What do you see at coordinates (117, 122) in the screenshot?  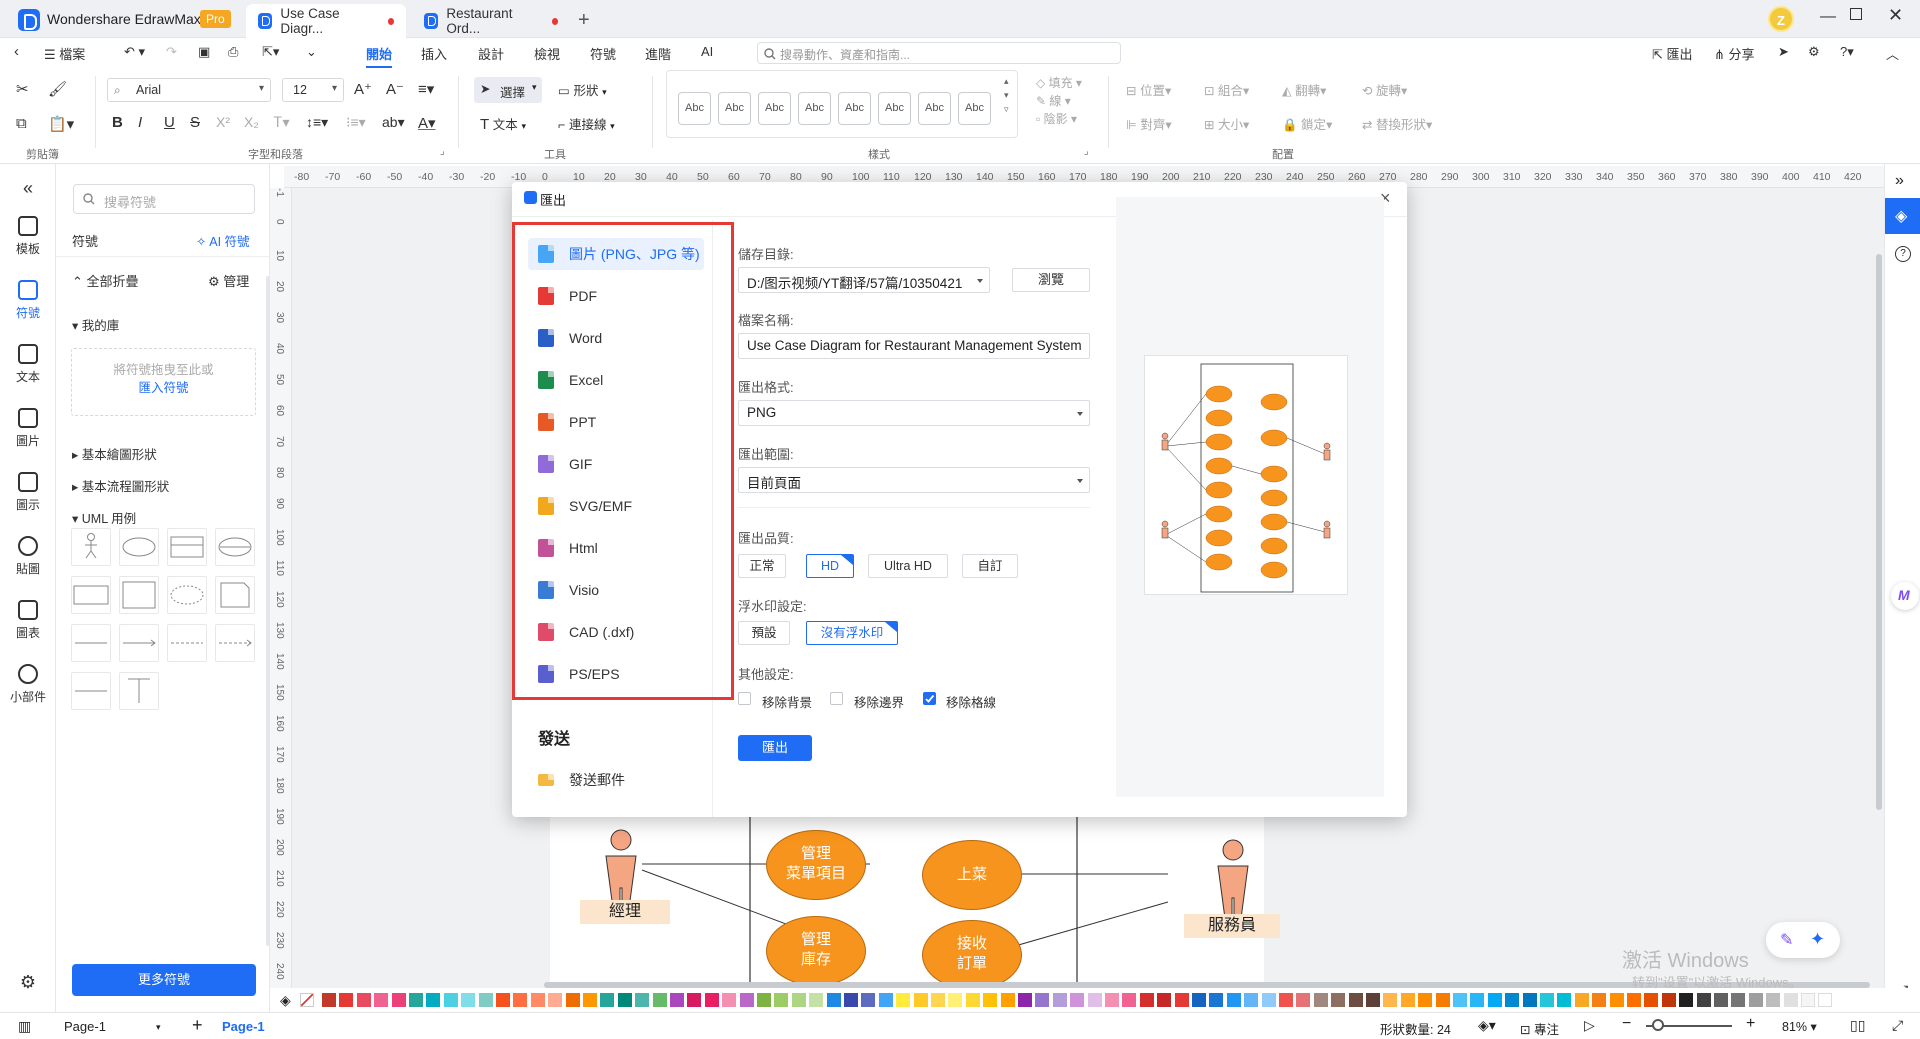 I see `bold-icon: B` at bounding box center [117, 122].